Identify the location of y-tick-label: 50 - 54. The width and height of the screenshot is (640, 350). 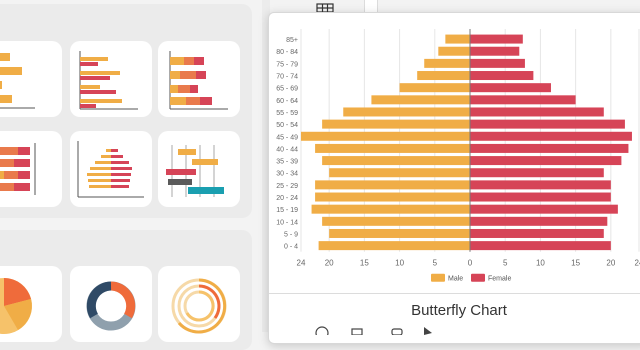
(287, 125).